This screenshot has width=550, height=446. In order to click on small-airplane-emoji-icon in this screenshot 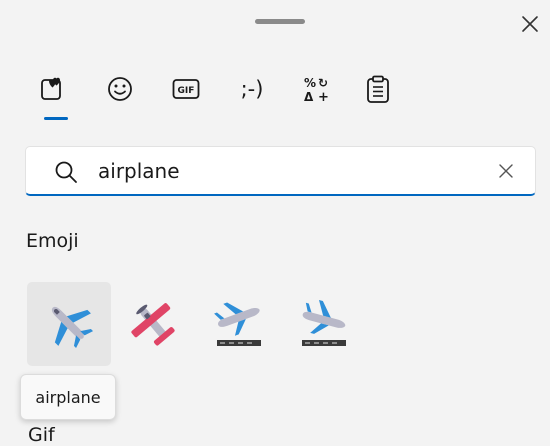, I will do `click(153, 324)`.